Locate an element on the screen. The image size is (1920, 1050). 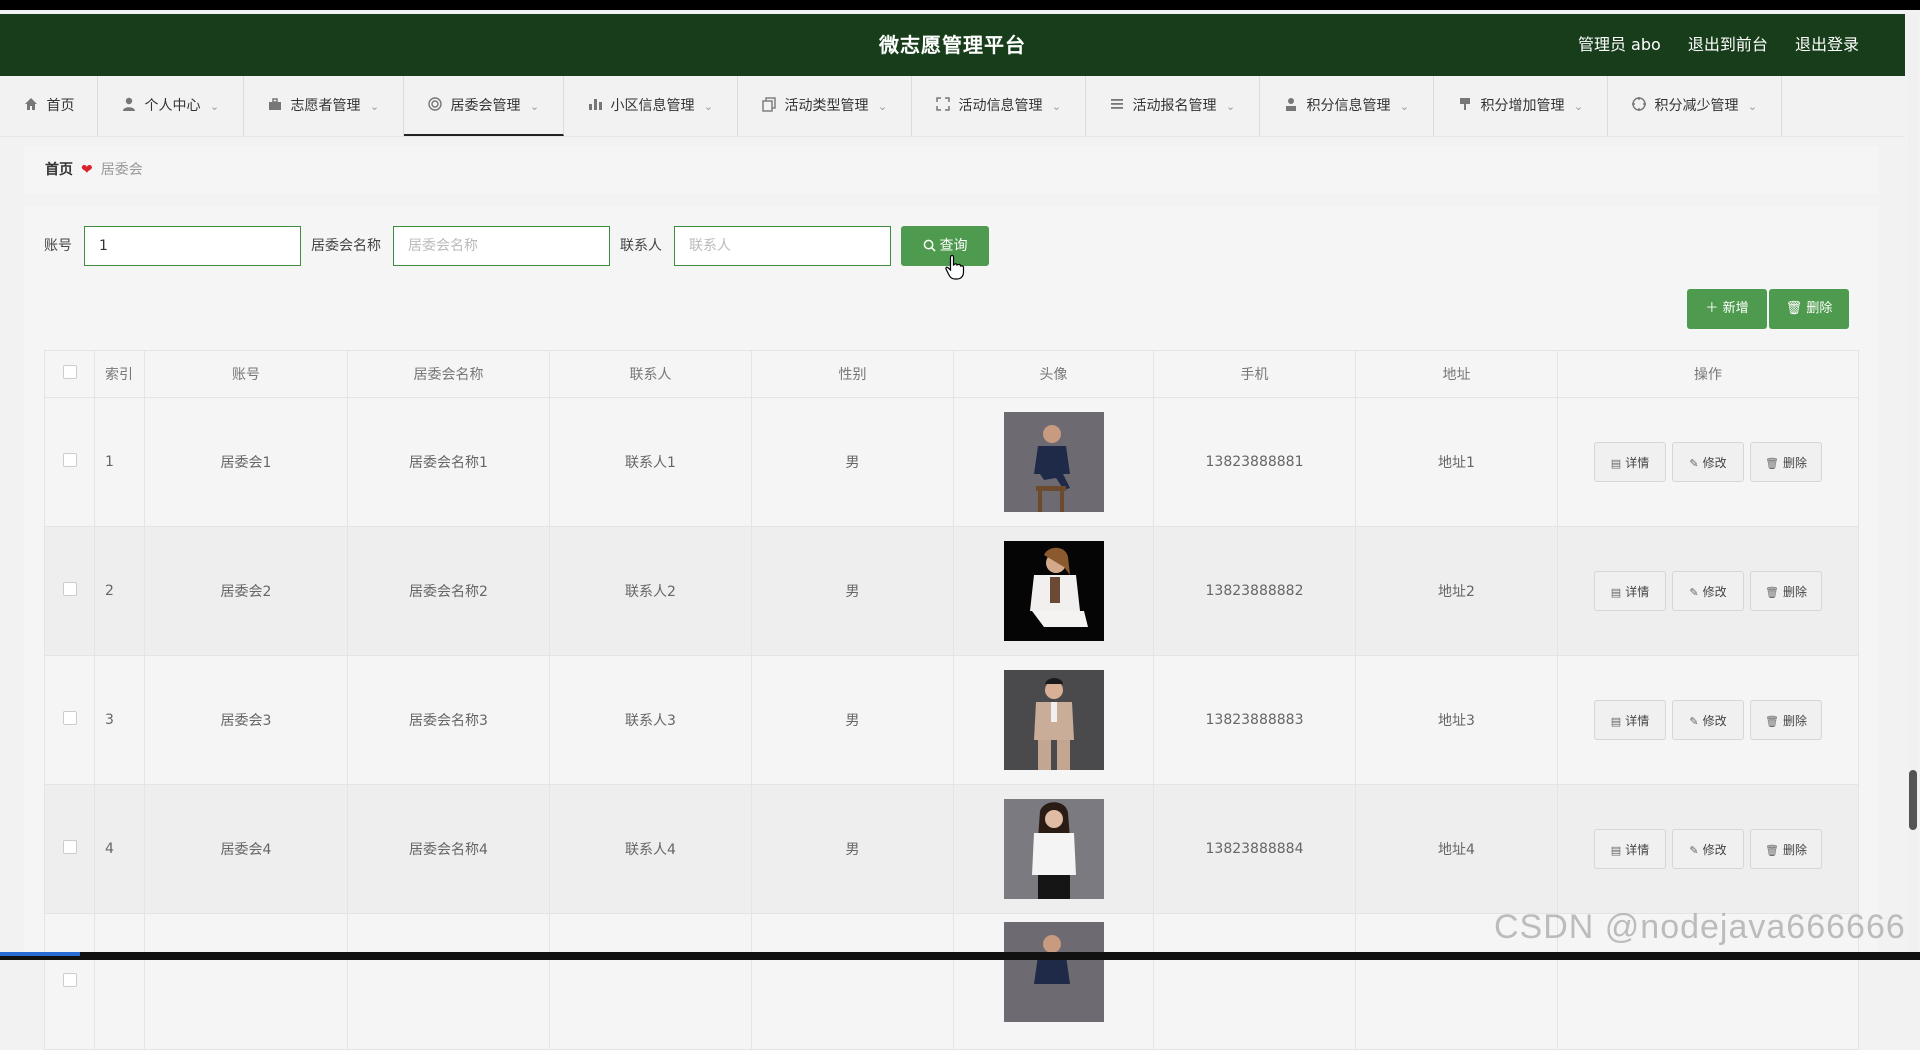
nav-item-activity-info: 活动信息管理 ⌄ is located at coordinates (999, 106).